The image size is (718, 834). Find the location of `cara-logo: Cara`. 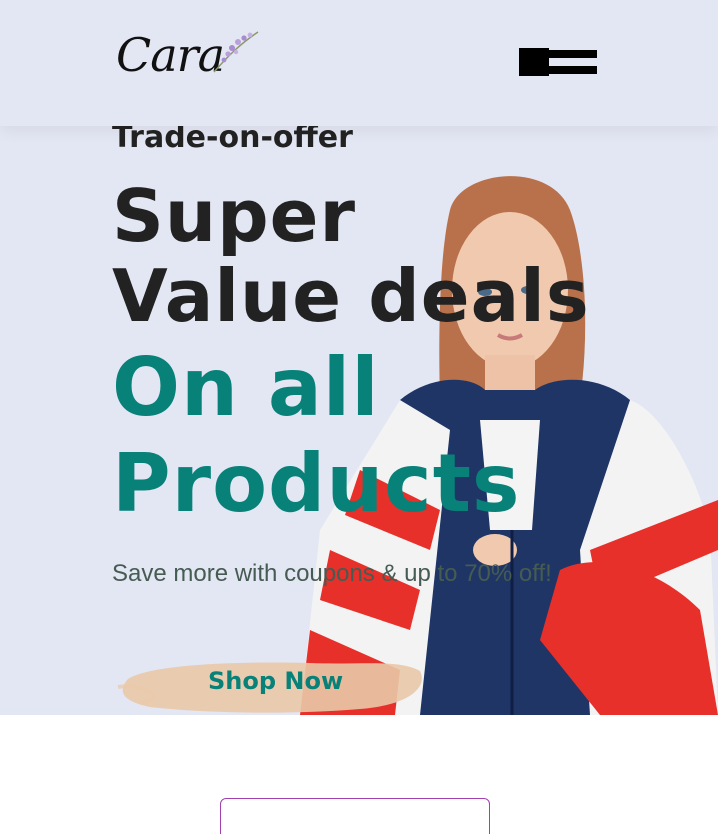

cara-logo: Cara is located at coordinates (187, 58).